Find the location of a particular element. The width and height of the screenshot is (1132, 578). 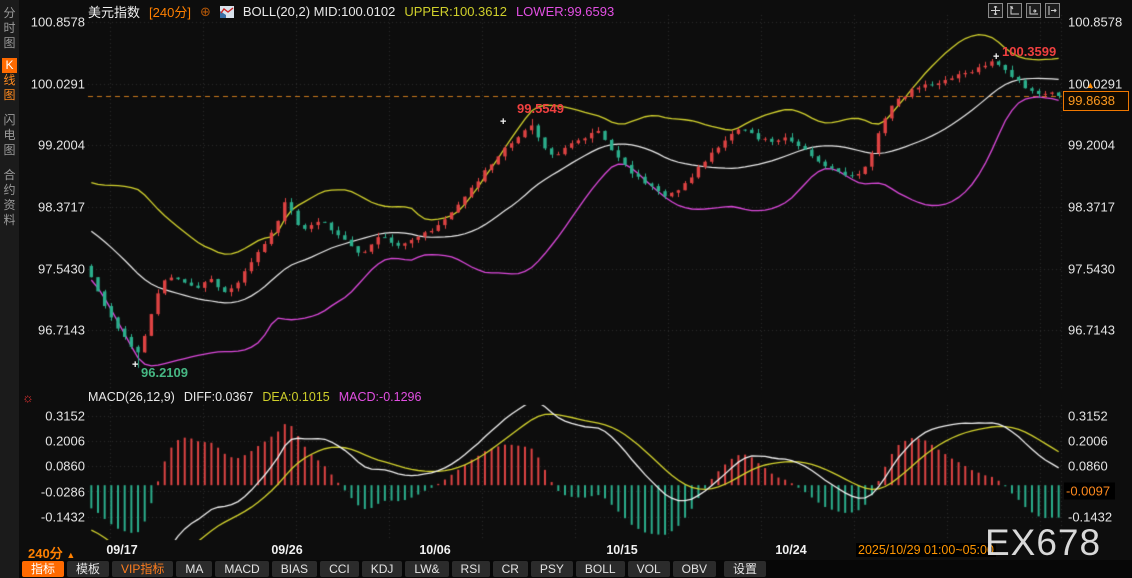

high-marker-icon: + is located at coordinates (996, 57).